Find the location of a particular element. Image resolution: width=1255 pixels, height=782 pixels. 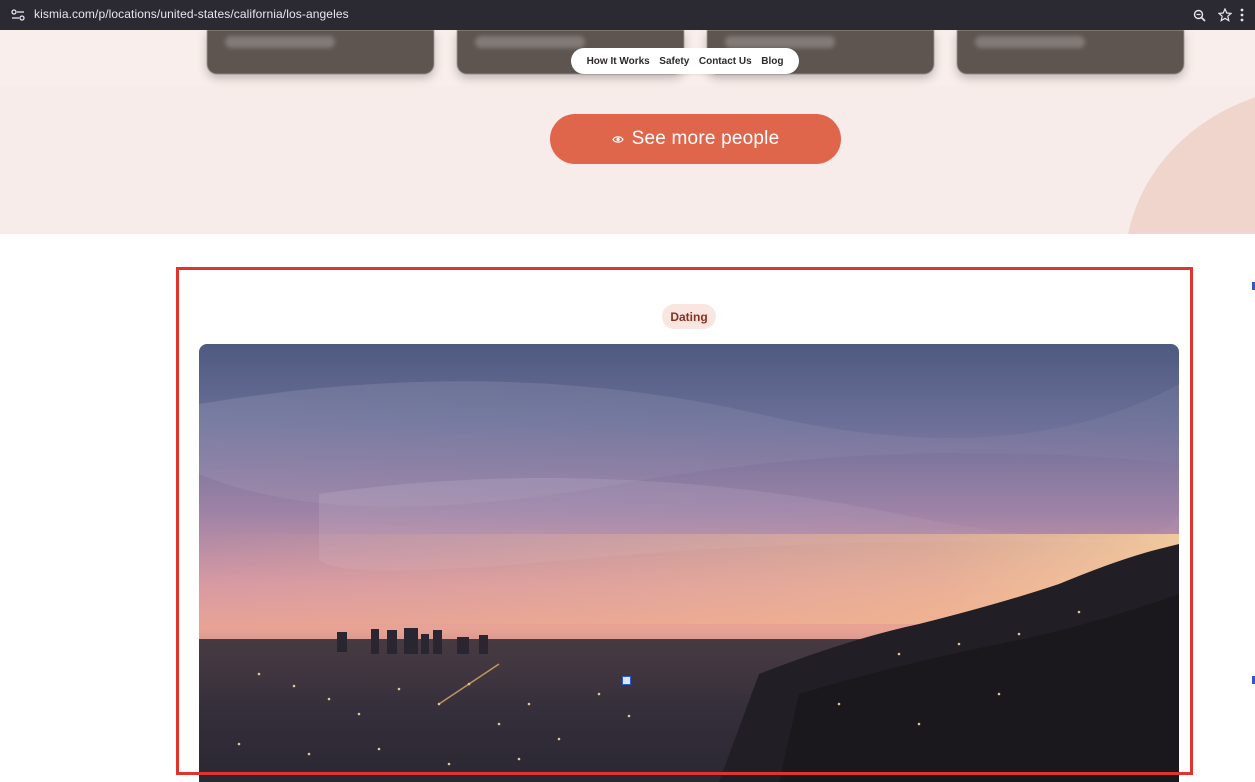

eye-icon is located at coordinates (617, 139).